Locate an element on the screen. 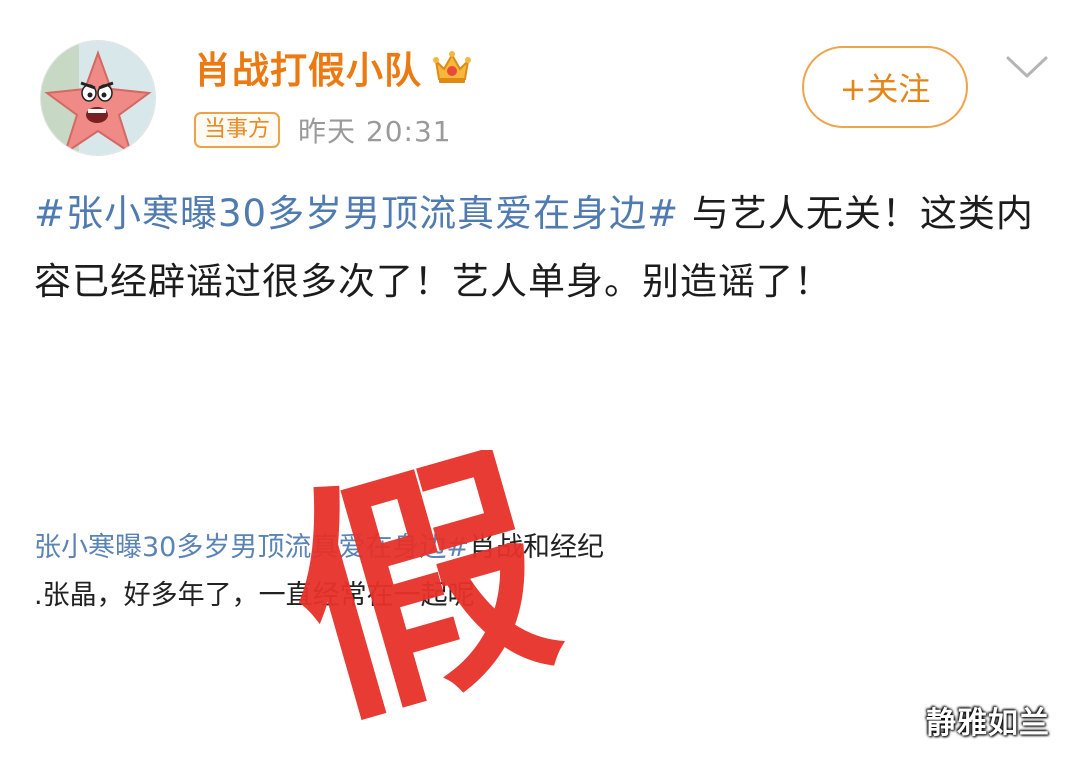  party-badge: 当事方 is located at coordinates (237, 130).